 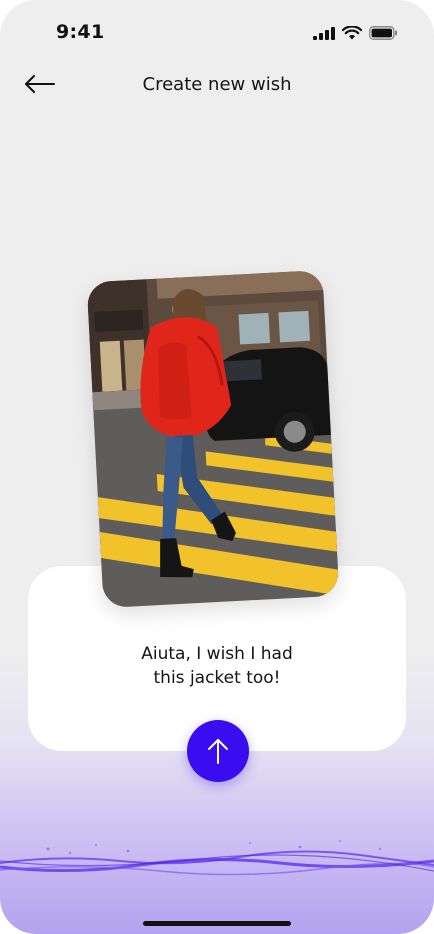 What do you see at coordinates (383, 33) in the screenshot?
I see `battery-icon` at bounding box center [383, 33].